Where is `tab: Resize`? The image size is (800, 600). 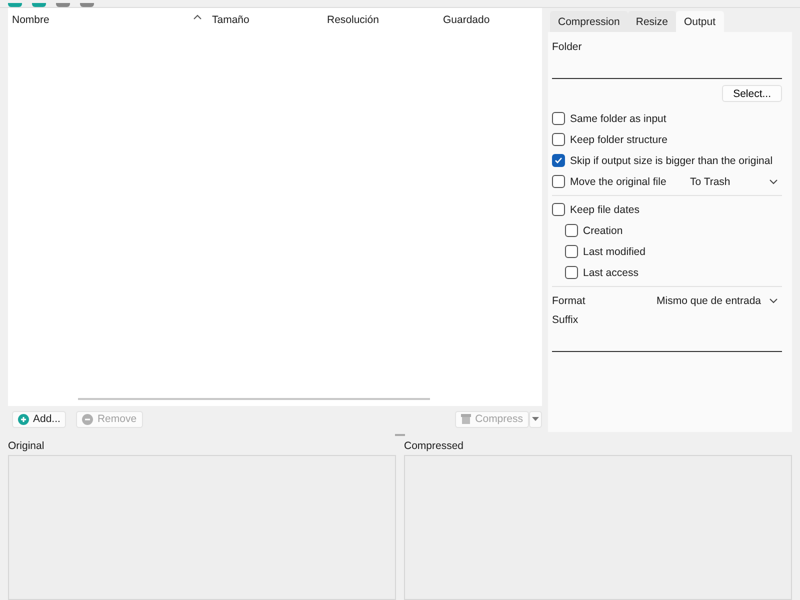
tab: Resize is located at coordinates (652, 21).